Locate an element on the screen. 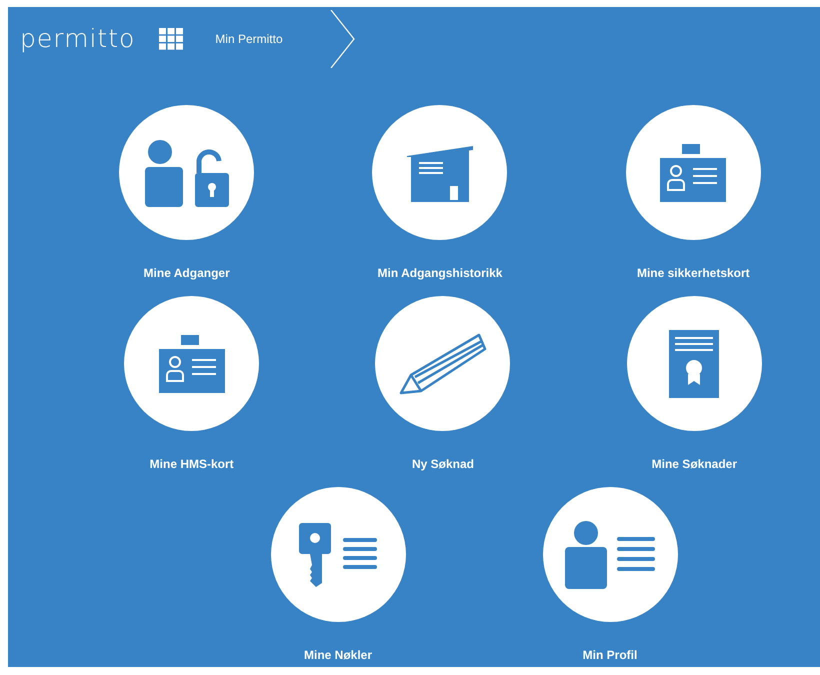 Image resolution: width=820 pixels, height=675 pixels. person-list-icon is located at coordinates (610, 554).